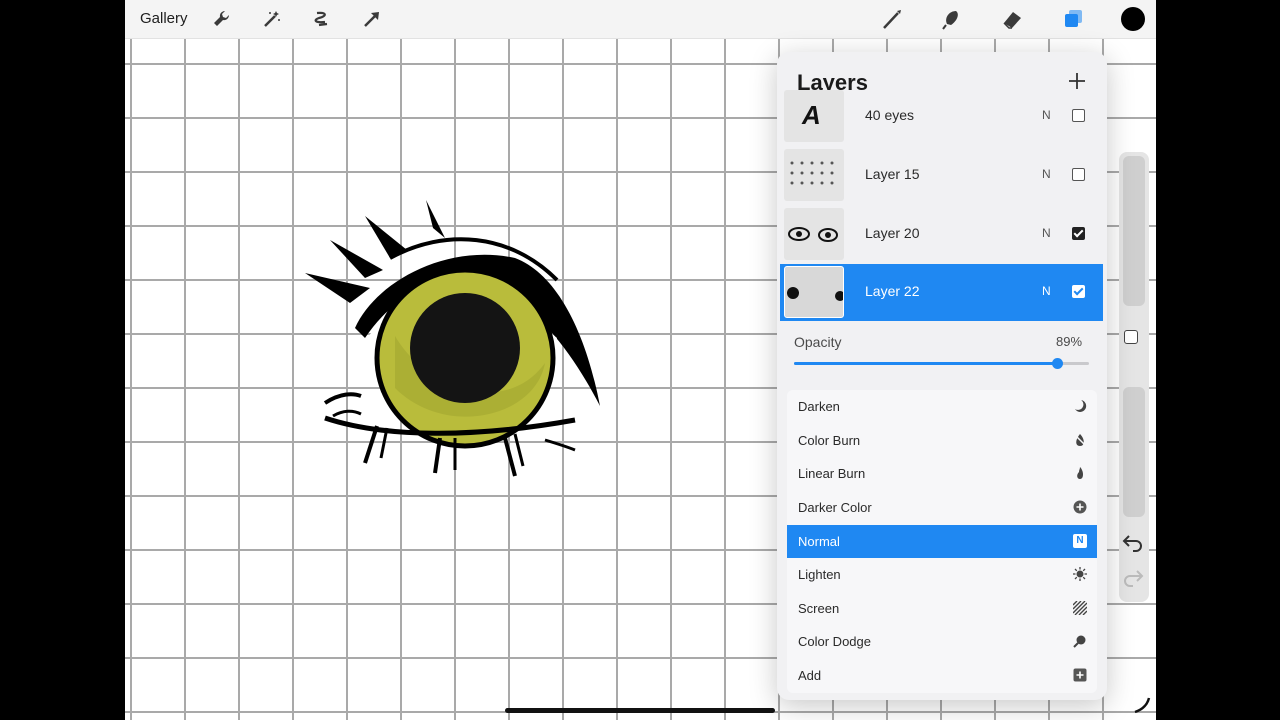  Describe the element at coordinates (1080, 574) in the screenshot. I see `sun-icon` at that location.